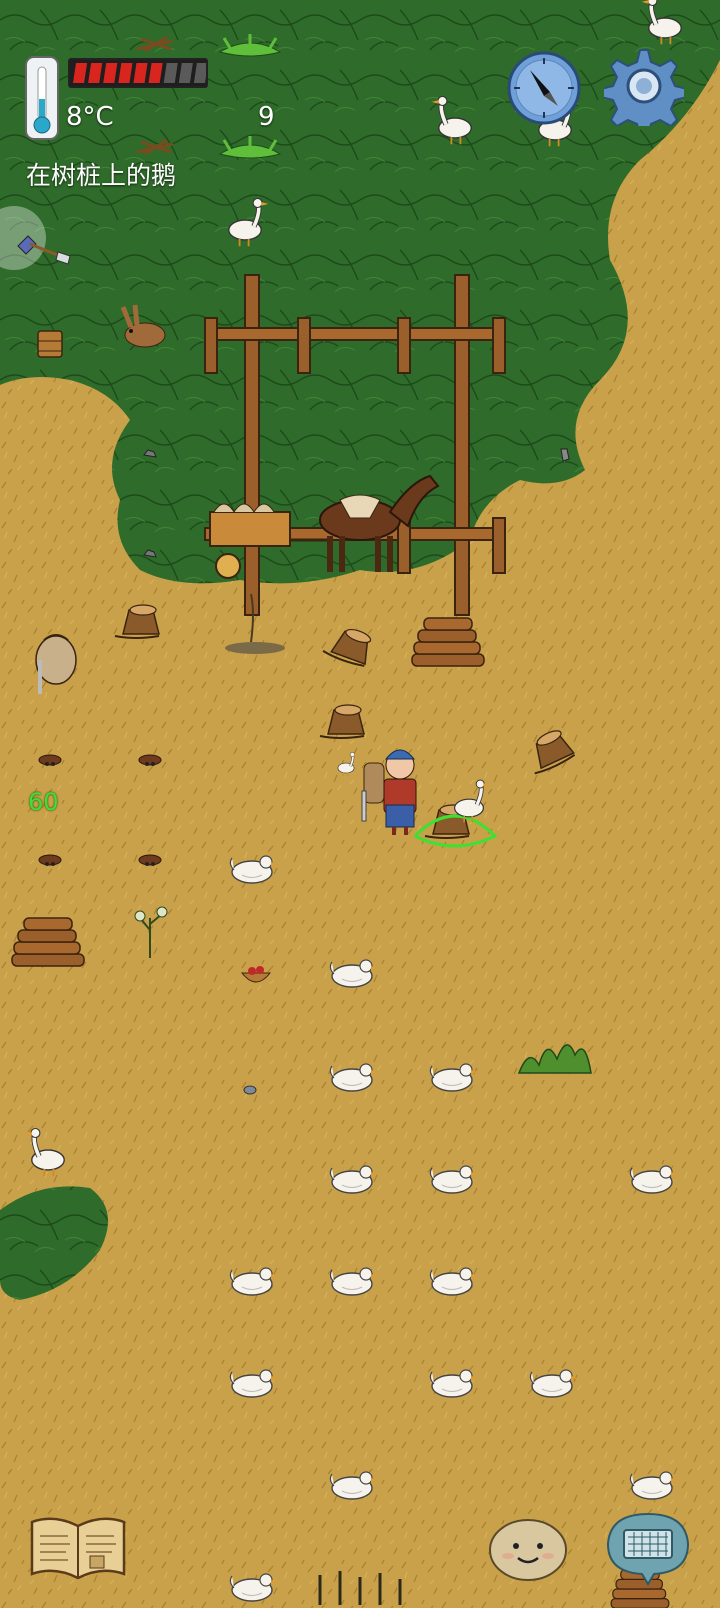  I want to click on compass-icon, so click(544, 88).